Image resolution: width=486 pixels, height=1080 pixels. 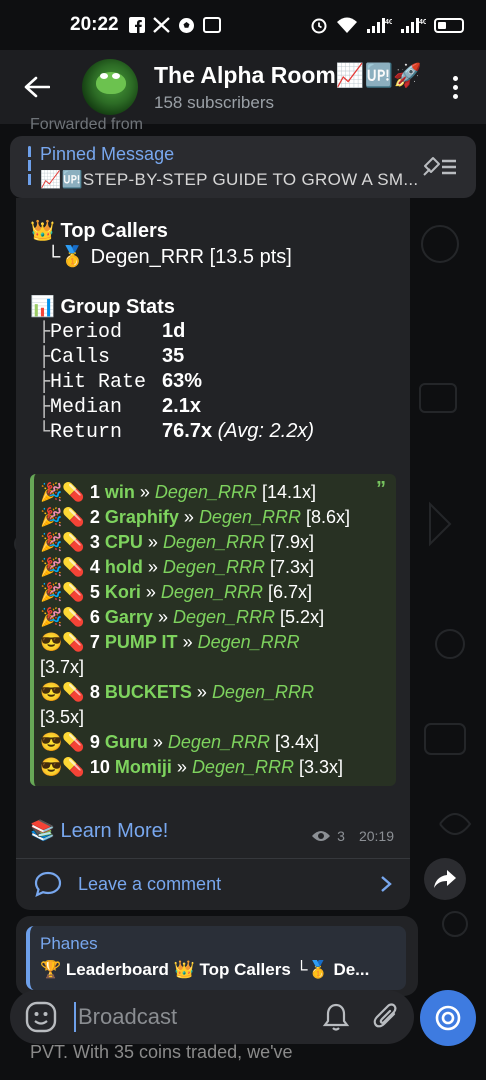 I want to click on channel-avatar, so click(x=110, y=87).